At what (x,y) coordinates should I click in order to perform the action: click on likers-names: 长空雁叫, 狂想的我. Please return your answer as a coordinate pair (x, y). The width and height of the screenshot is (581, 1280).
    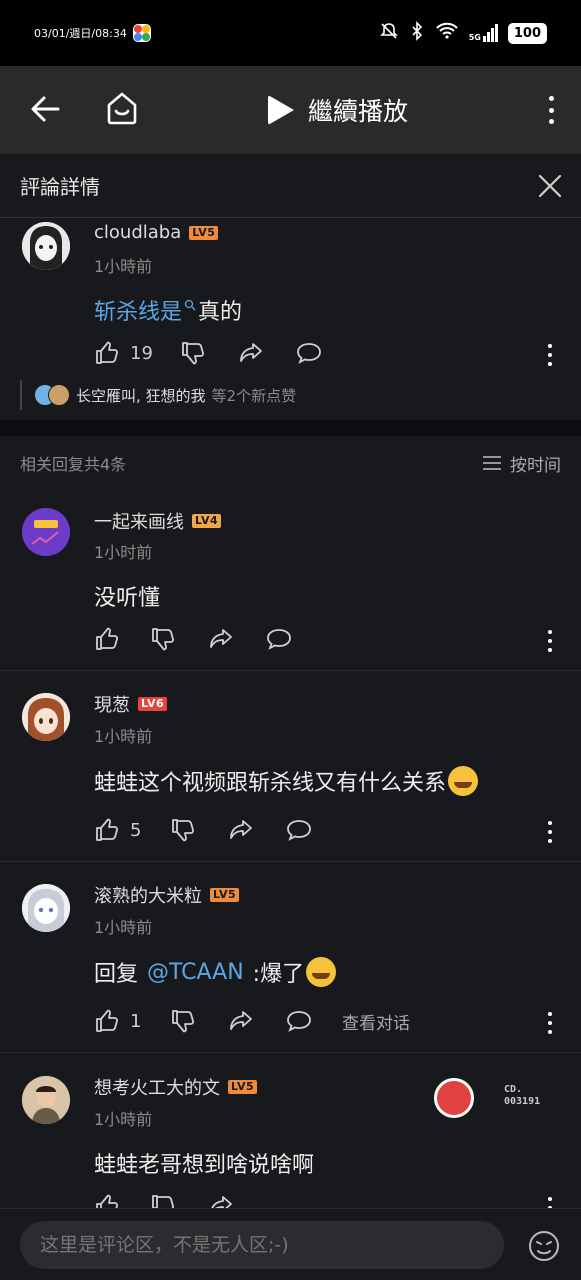
    Looking at the image, I should click on (141, 395).